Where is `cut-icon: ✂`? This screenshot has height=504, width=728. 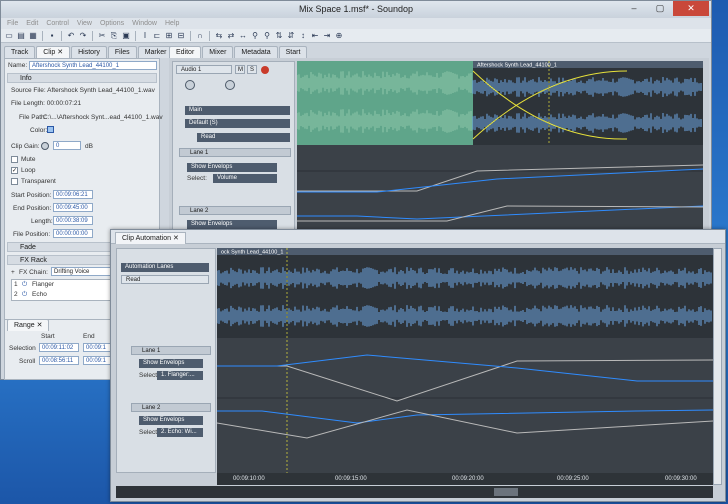
cut-icon: ✂ is located at coordinates (102, 36).